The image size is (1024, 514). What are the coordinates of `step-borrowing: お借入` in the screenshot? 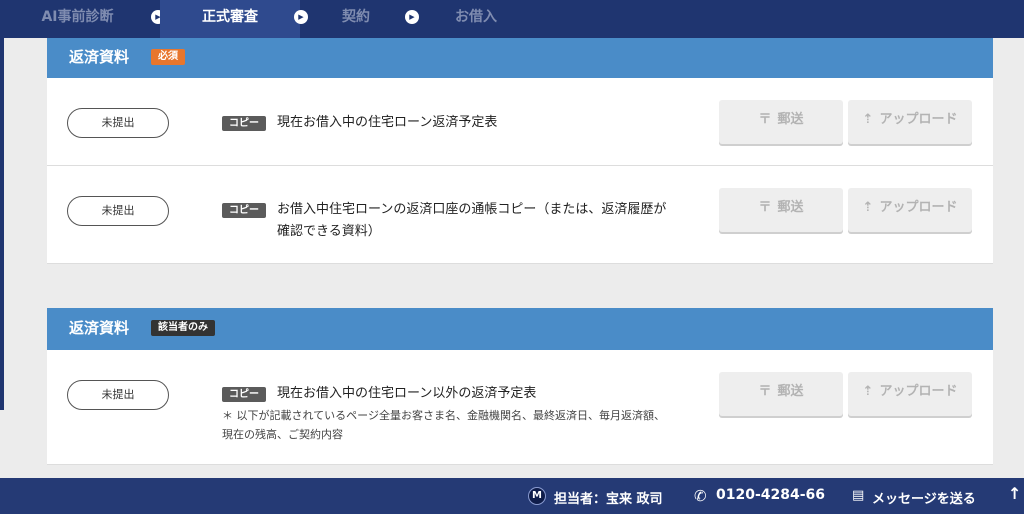 It's located at (476, 17).